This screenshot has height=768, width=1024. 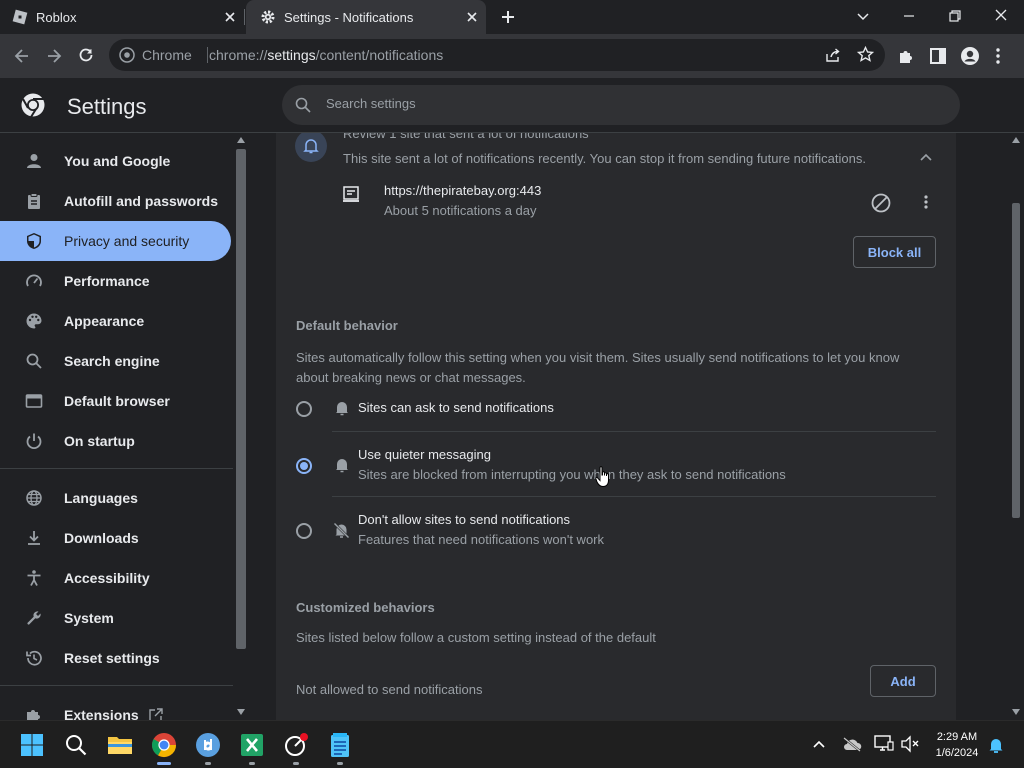 What do you see at coordinates (909, 16) in the screenshot?
I see `minimize-icon` at bounding box center [909, 16].